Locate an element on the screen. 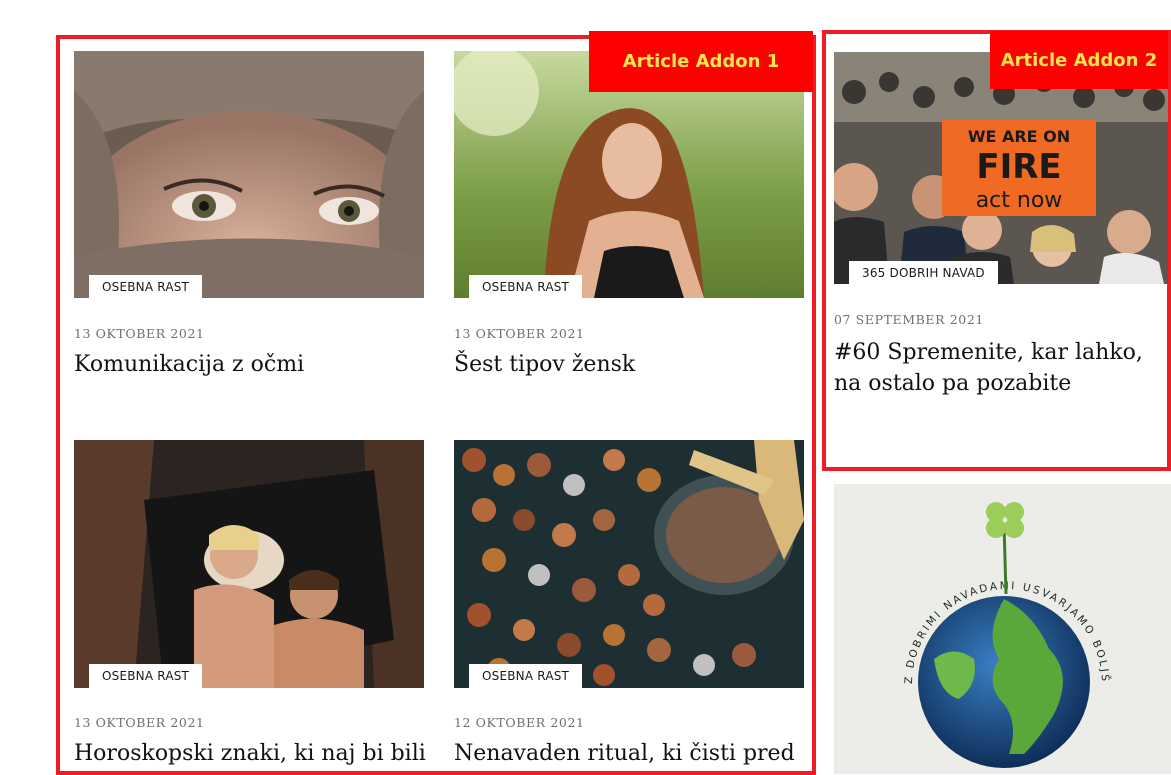  article-title-link: Šest tipov žensk is located at coordinates (544, 364).